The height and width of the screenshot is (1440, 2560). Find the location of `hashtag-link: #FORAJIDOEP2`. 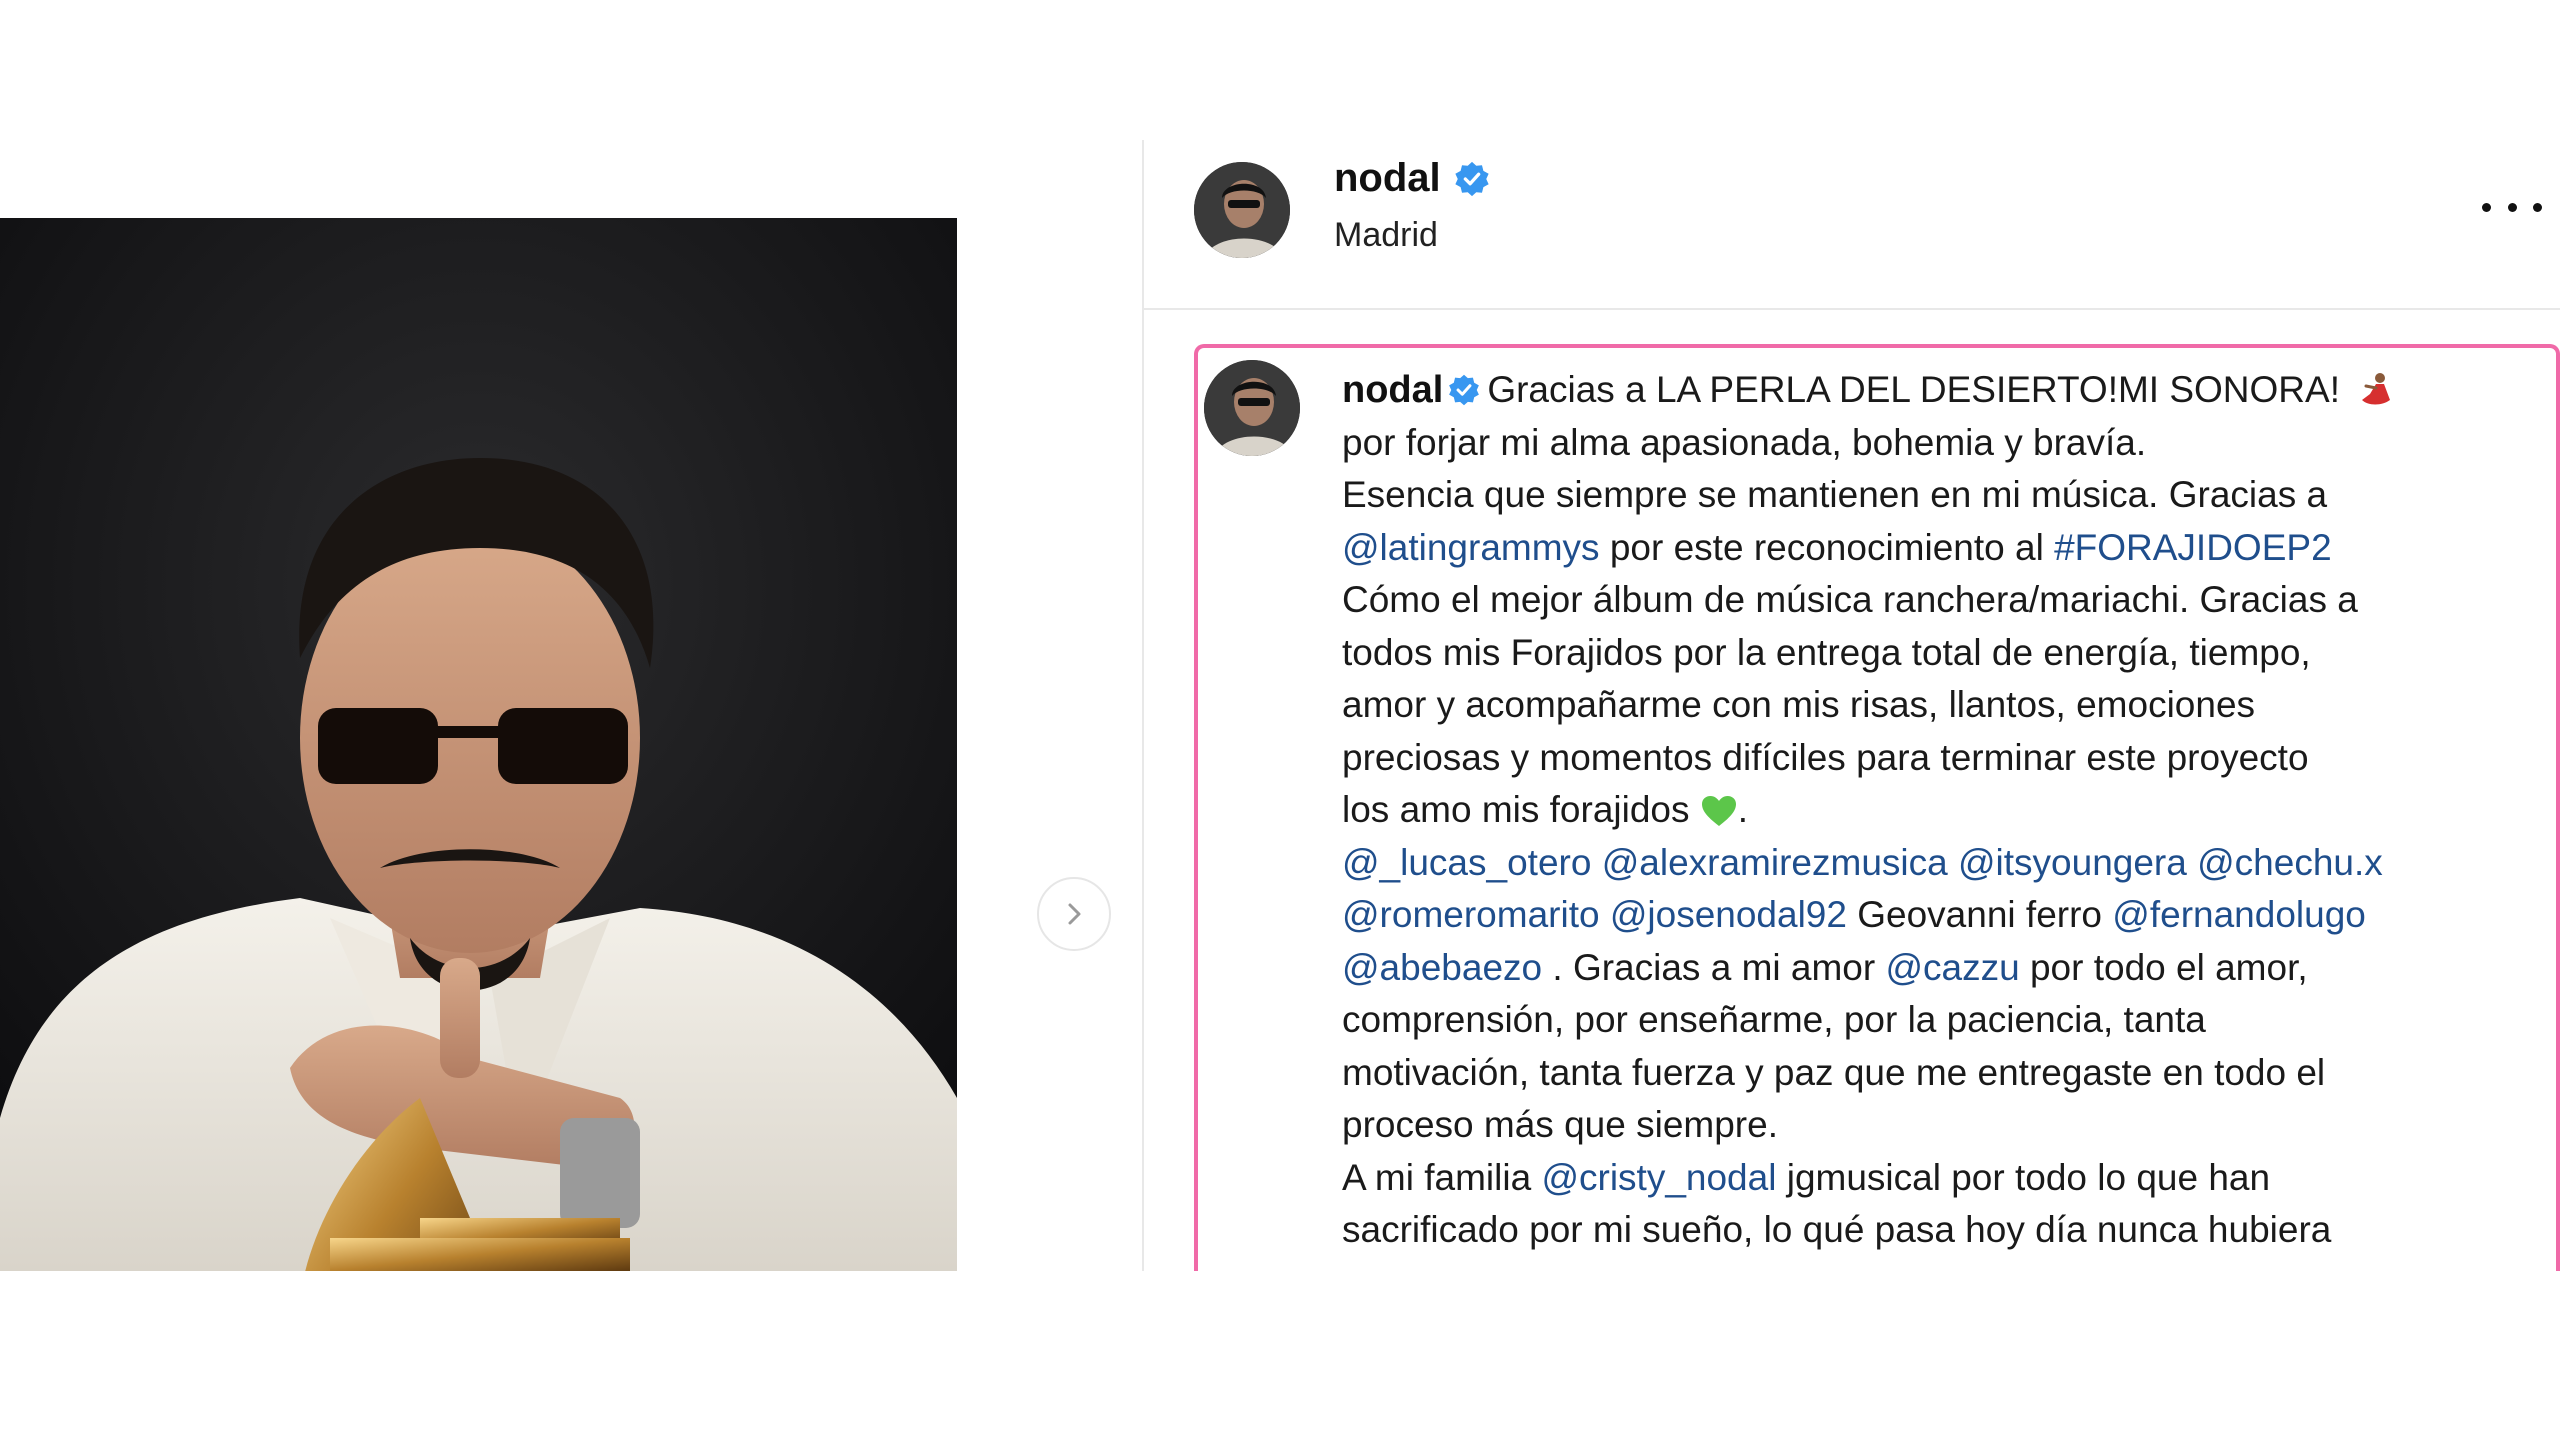

hashtag-link: #FORAJIDOEP2 is located at coordinates (2193, 547).